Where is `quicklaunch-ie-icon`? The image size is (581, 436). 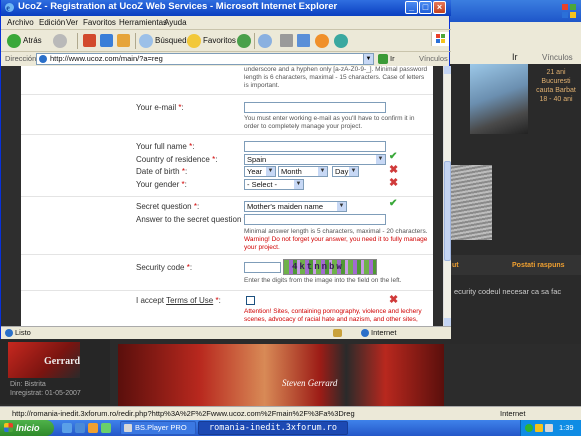
quicklaunch-ie-icon is located at coordinates (67, 428).